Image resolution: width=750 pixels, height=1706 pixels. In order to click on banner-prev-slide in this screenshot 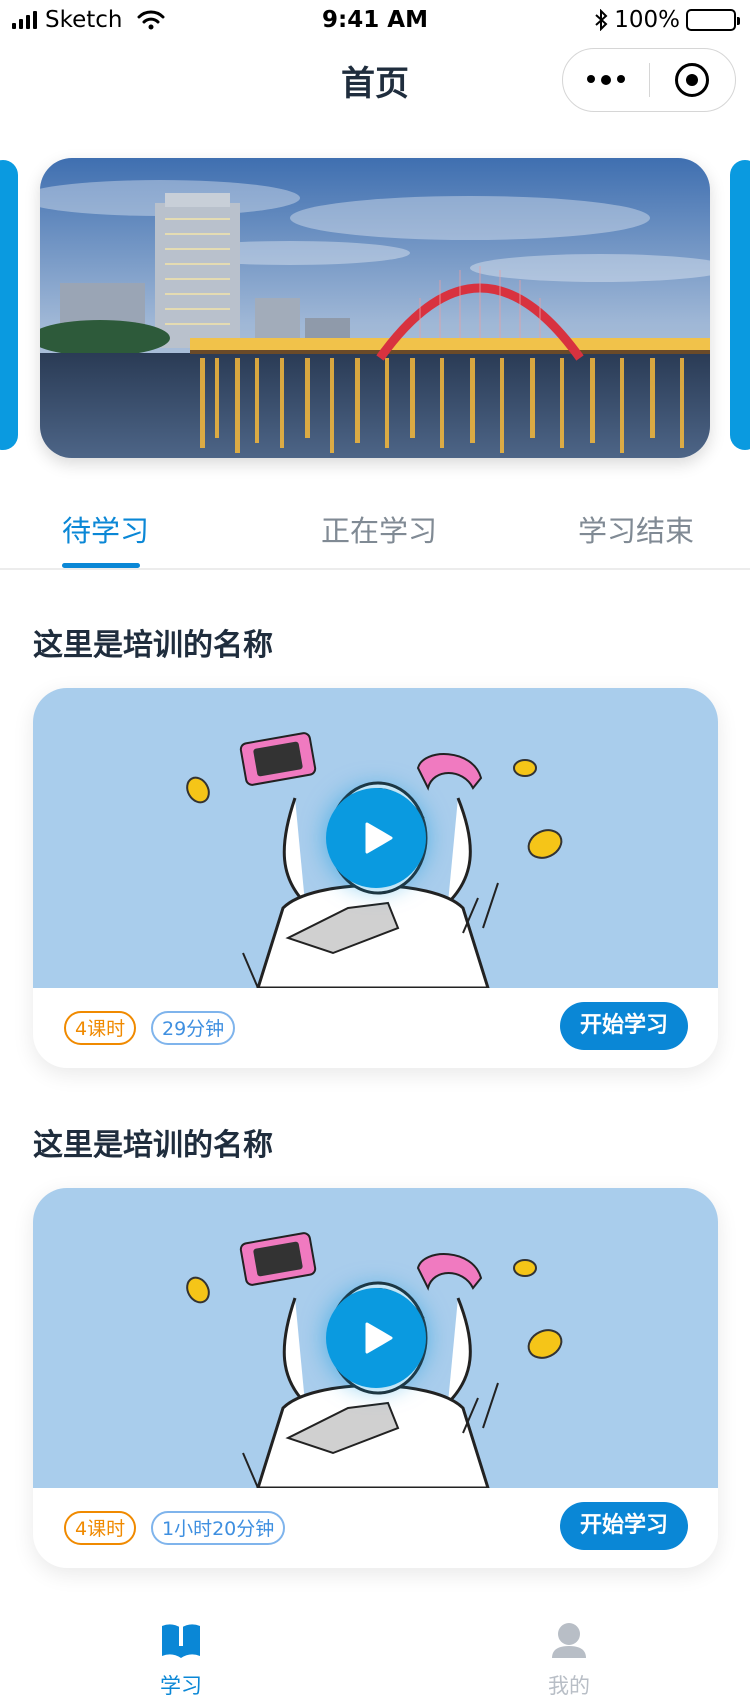, I will do `click(9, 305)`.